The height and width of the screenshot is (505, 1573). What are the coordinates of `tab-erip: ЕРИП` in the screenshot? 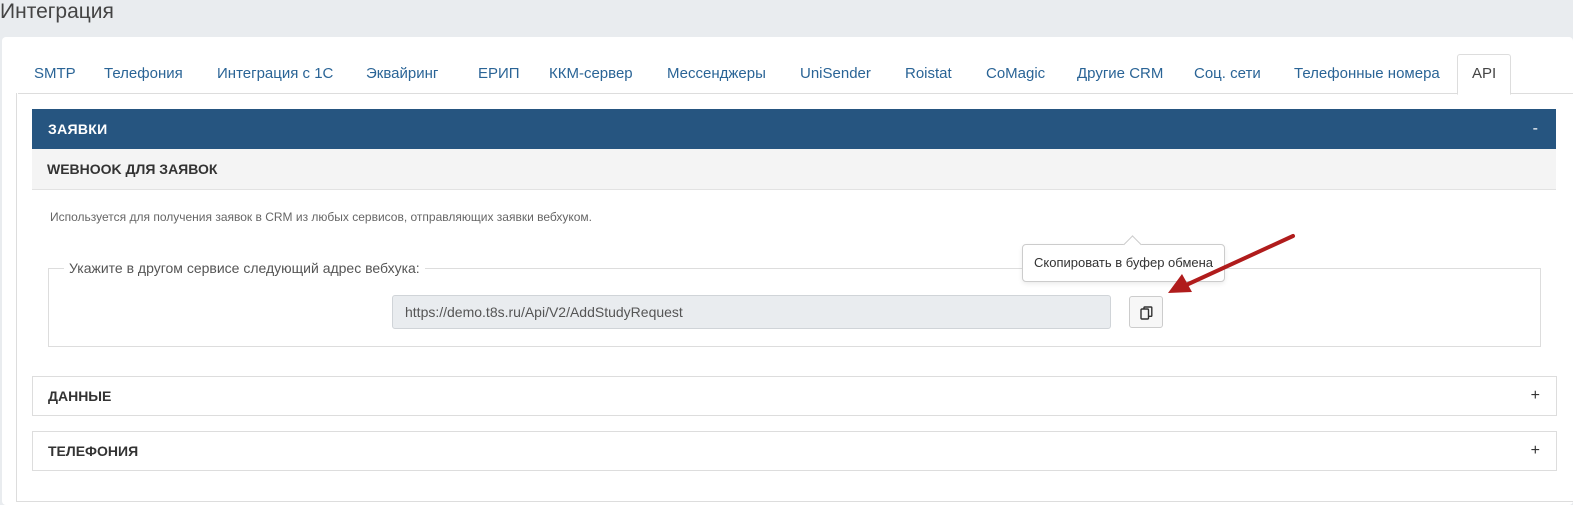 It's located at (499, 74).